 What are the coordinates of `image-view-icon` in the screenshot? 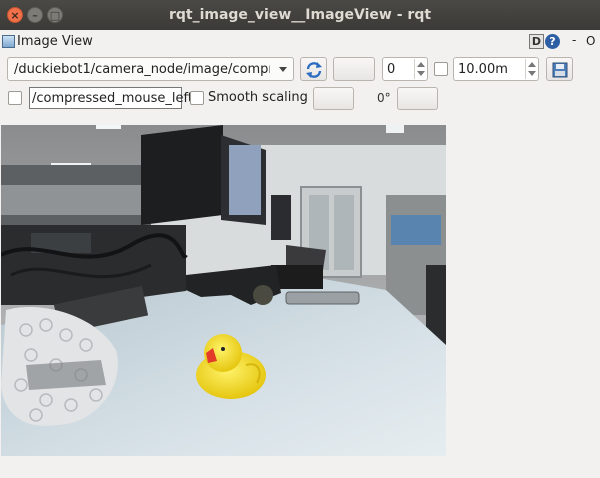 It's located at (8, 41).